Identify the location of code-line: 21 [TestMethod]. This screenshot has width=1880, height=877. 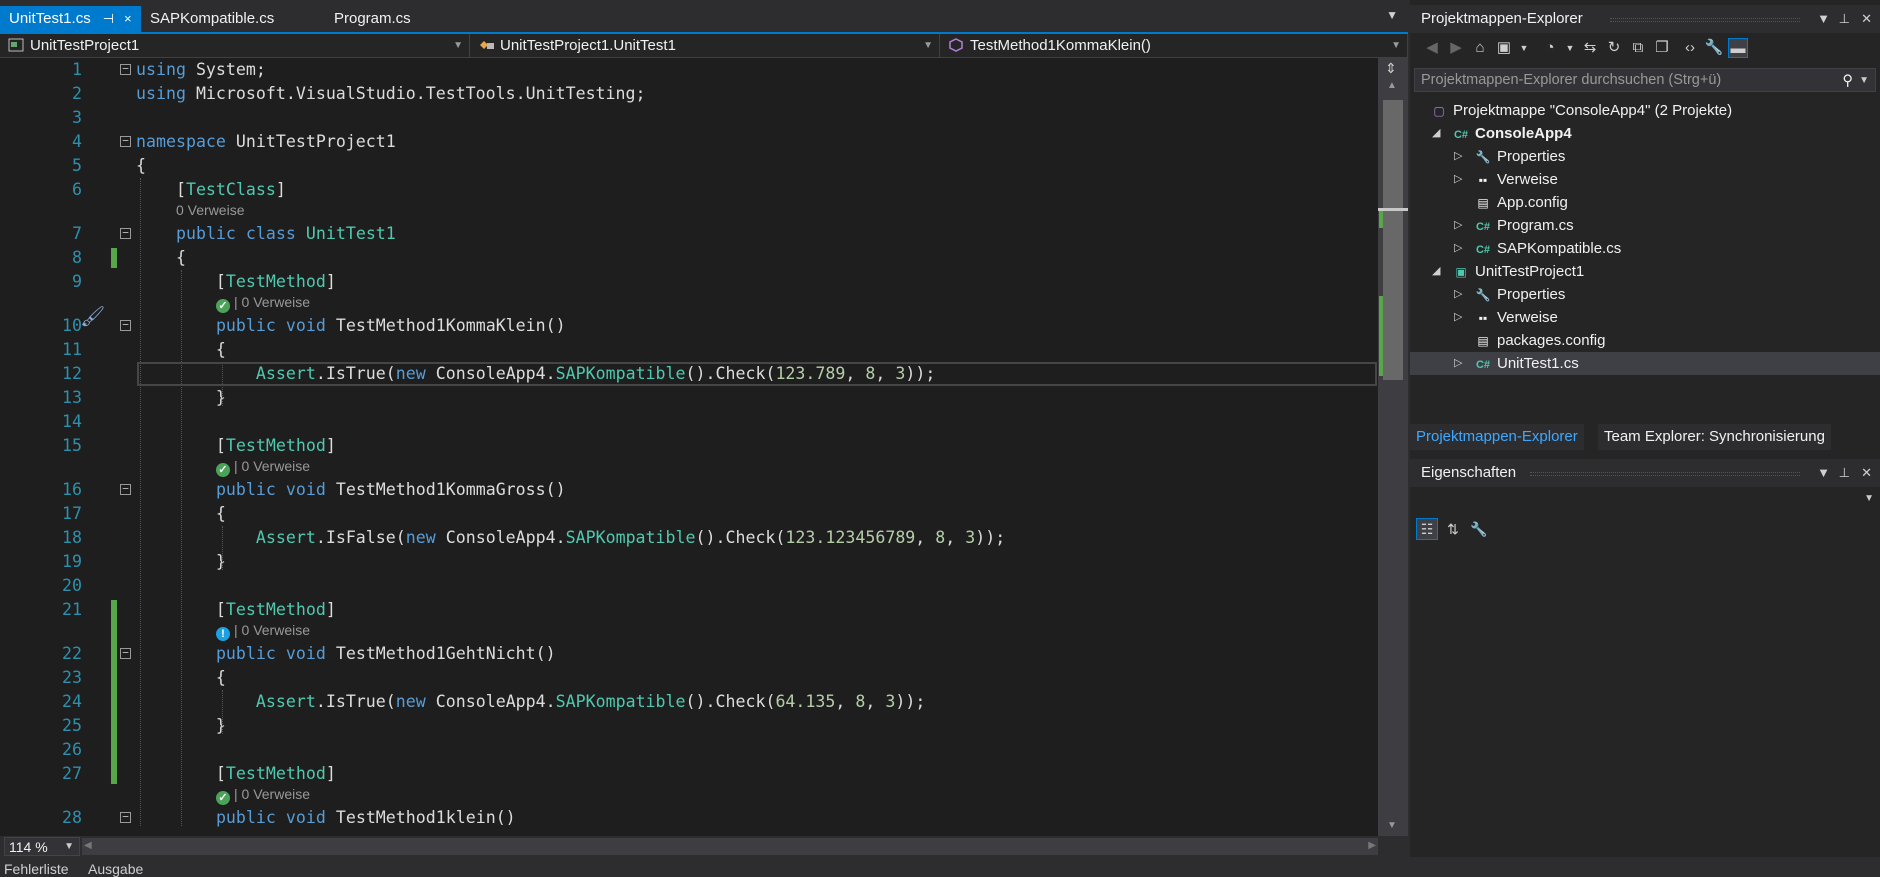
(689, 610).